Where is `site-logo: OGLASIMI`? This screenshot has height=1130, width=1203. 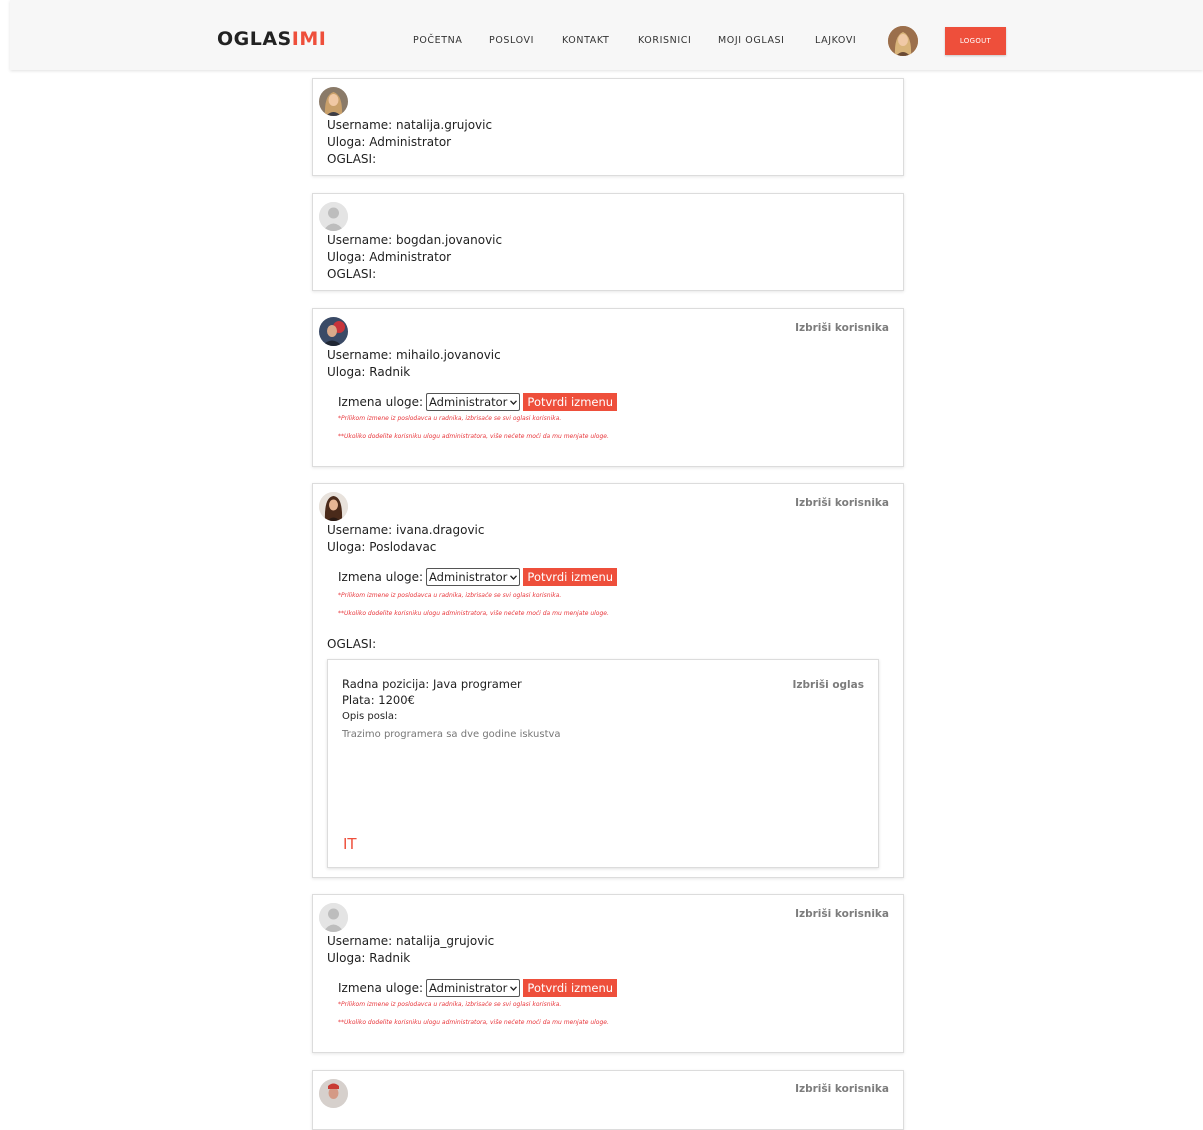 site-logo: OGLASIMI is located at coordinates (271, 39).